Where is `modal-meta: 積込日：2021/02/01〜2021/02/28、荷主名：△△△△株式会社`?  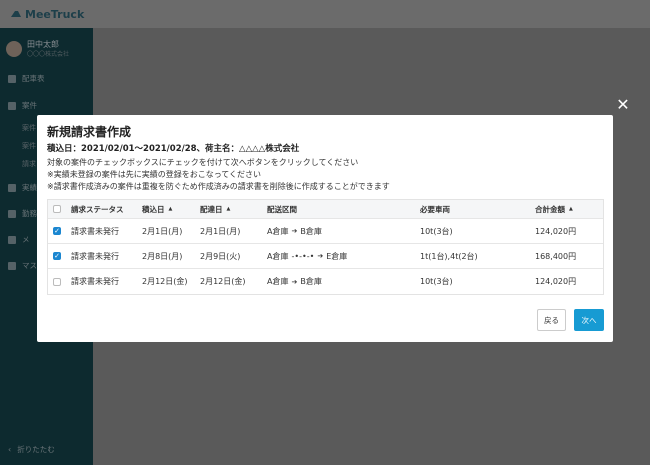
modal-meta: 積込日：2021/02/01〜2021/02/28、荷主名：△△△△株式会社 is located at coordinates (173, 149).